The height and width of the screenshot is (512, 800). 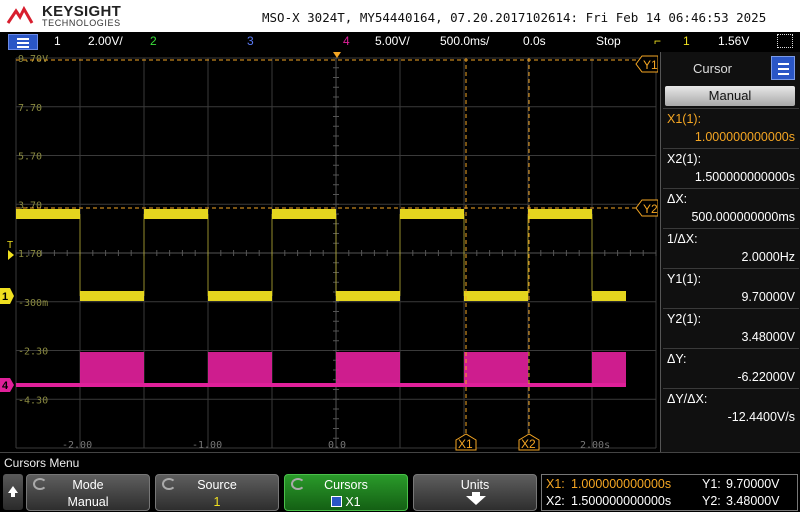 I want to click on cursors-softkey-label: Cursors, so click(x=346, y=485).